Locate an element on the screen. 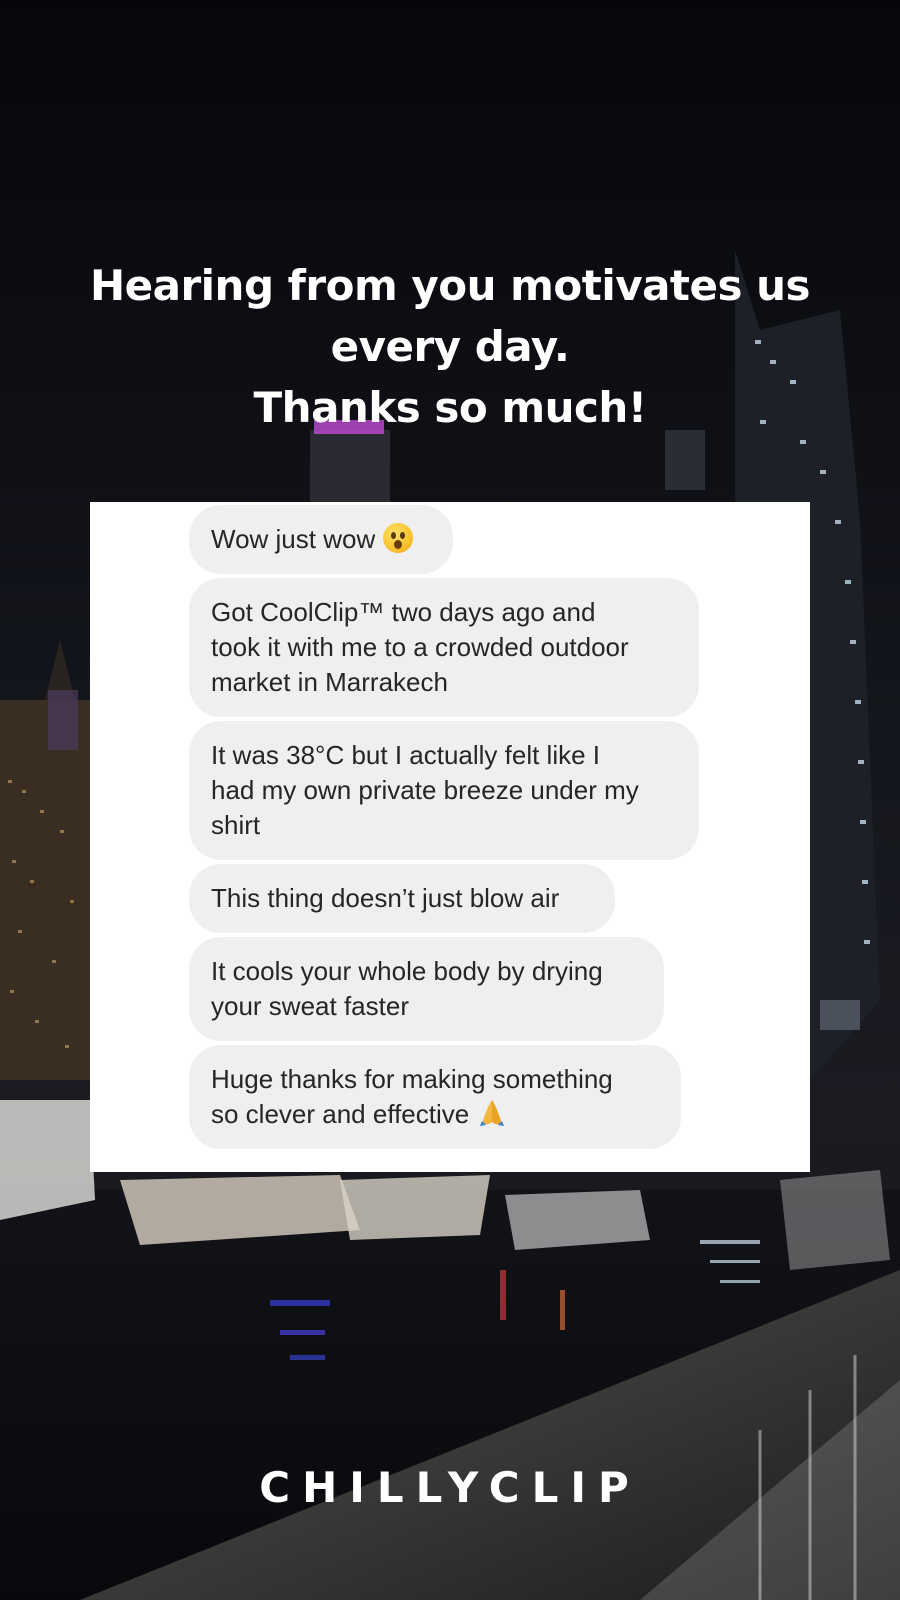 The height and width of the screenshot is (1600, 900). message-line: your sweat faster is located at coordinates (310, 1006).